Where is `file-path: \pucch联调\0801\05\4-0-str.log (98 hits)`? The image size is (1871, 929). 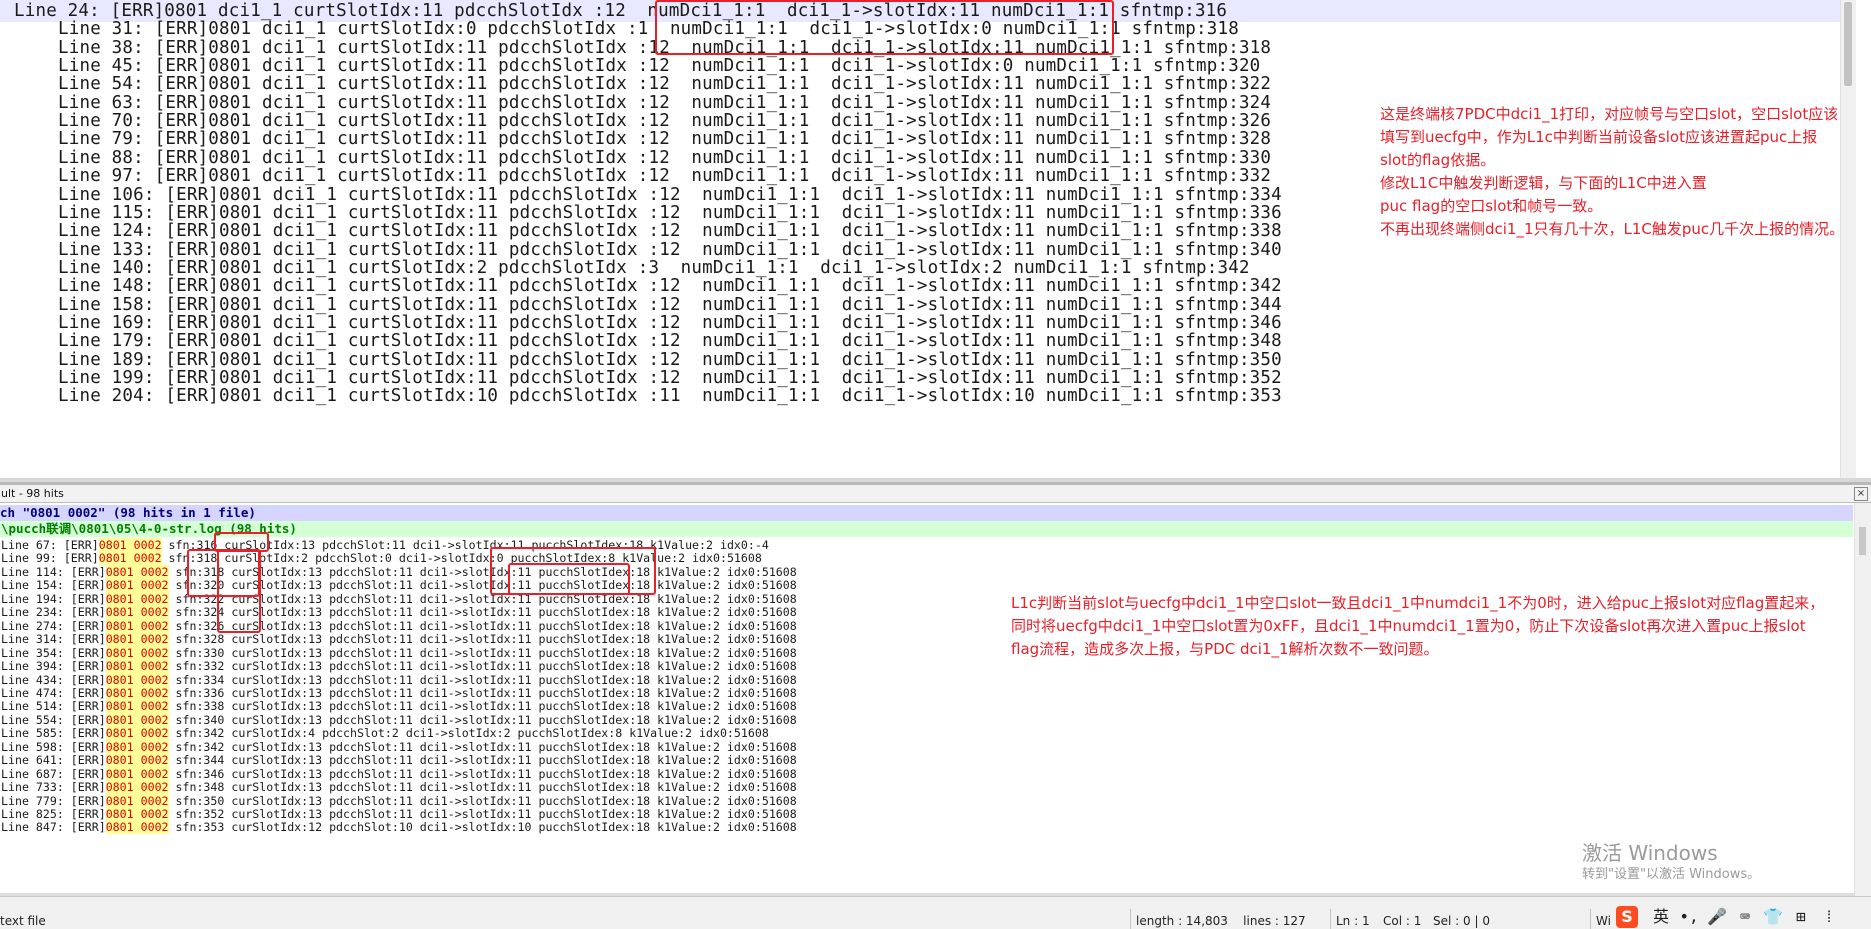
file-path: \pucch联调\0801\05\4-0-str.log (98 hits) is located at coordinates (149, 528).